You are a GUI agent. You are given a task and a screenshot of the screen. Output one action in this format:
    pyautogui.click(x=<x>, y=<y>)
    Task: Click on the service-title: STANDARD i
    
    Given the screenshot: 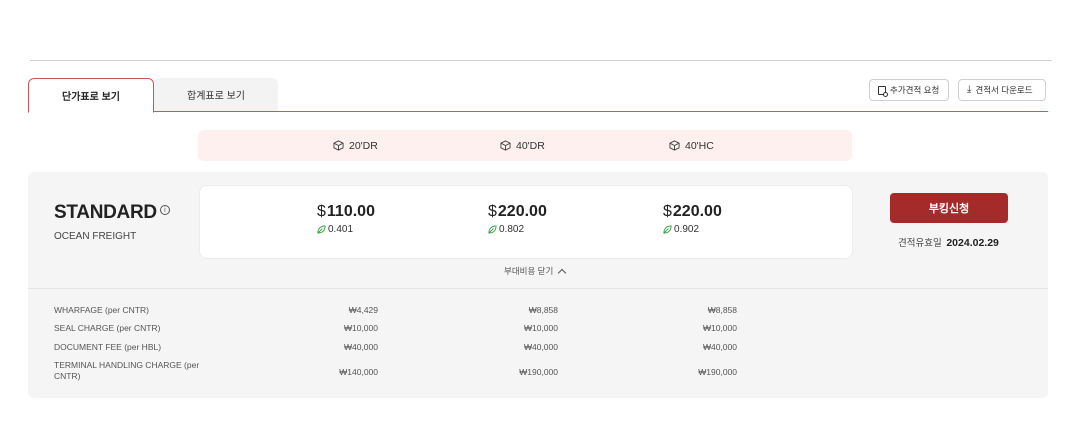 What is the action you would take?
    pyautogui.click(x=112, y=213)
    